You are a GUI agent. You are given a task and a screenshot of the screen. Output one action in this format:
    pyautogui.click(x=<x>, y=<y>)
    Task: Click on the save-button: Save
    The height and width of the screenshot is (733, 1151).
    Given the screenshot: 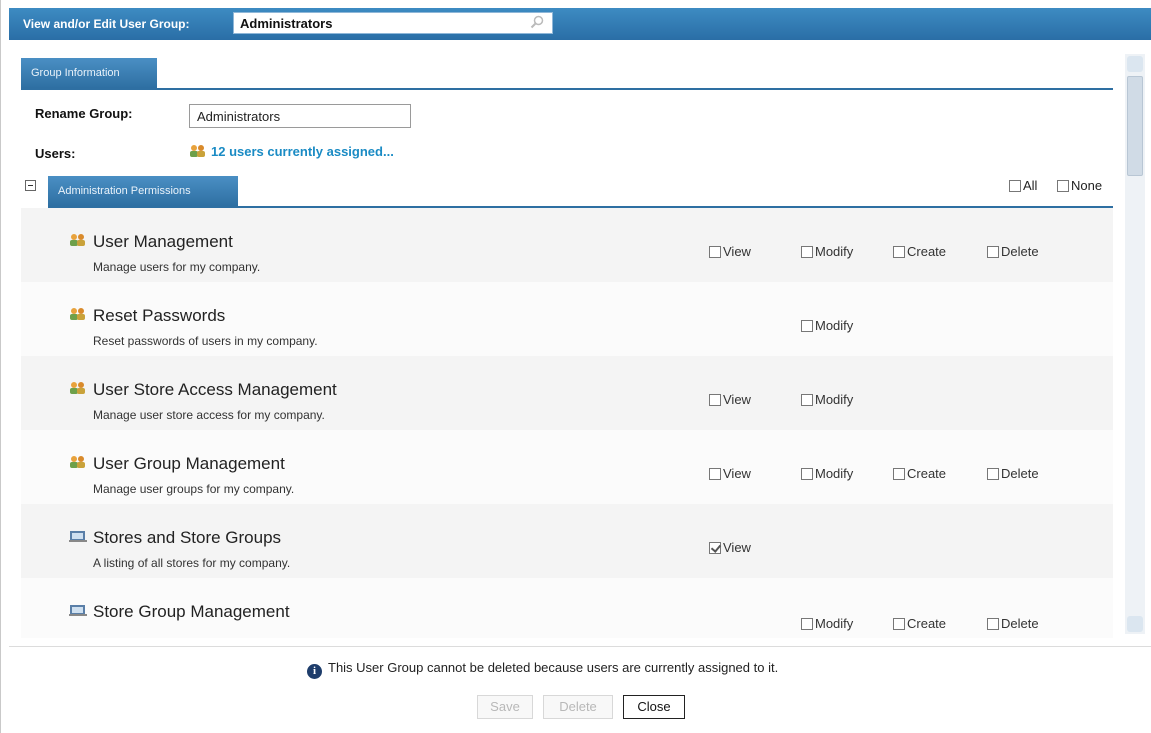 What is the action you would take?
    pyautogui.click(x=505, y=707)
    